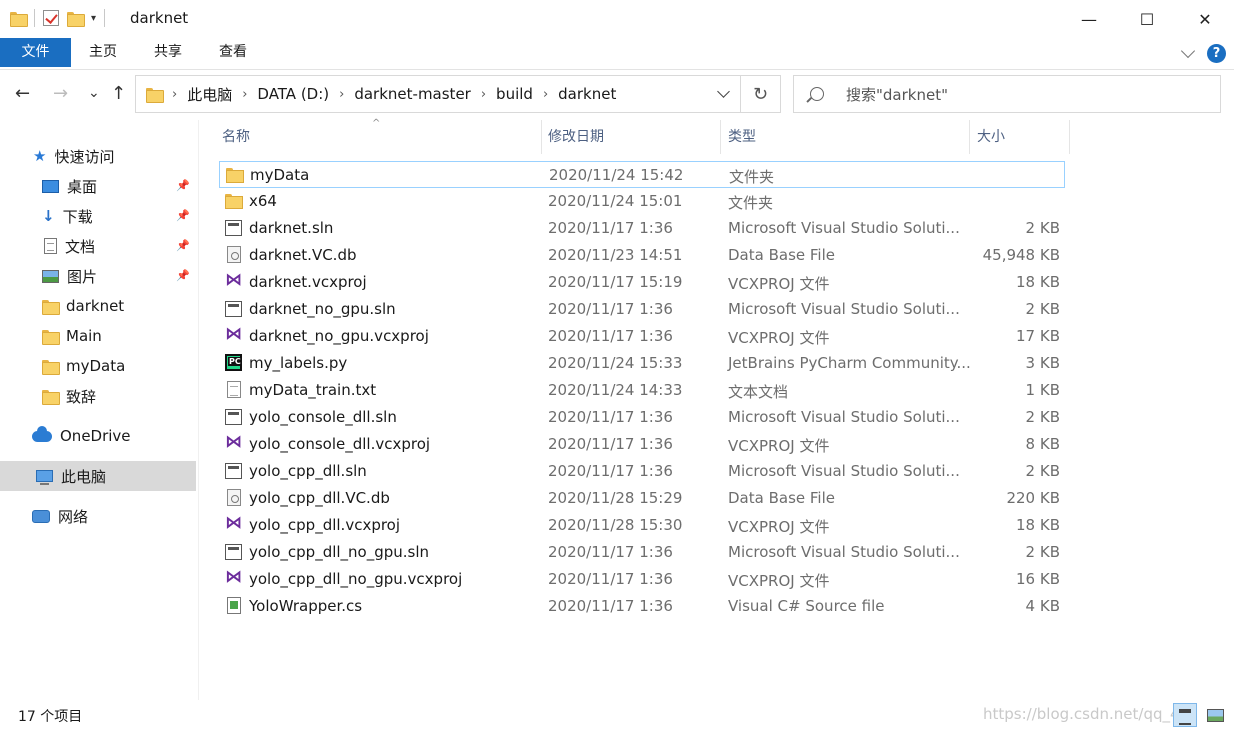 This screenshot has height=731, width=1234. What do you see at coordinates (98, 366) in the screenshot?
I see `sidebar-item-mydata: myData` at bounding box center [98, 366].